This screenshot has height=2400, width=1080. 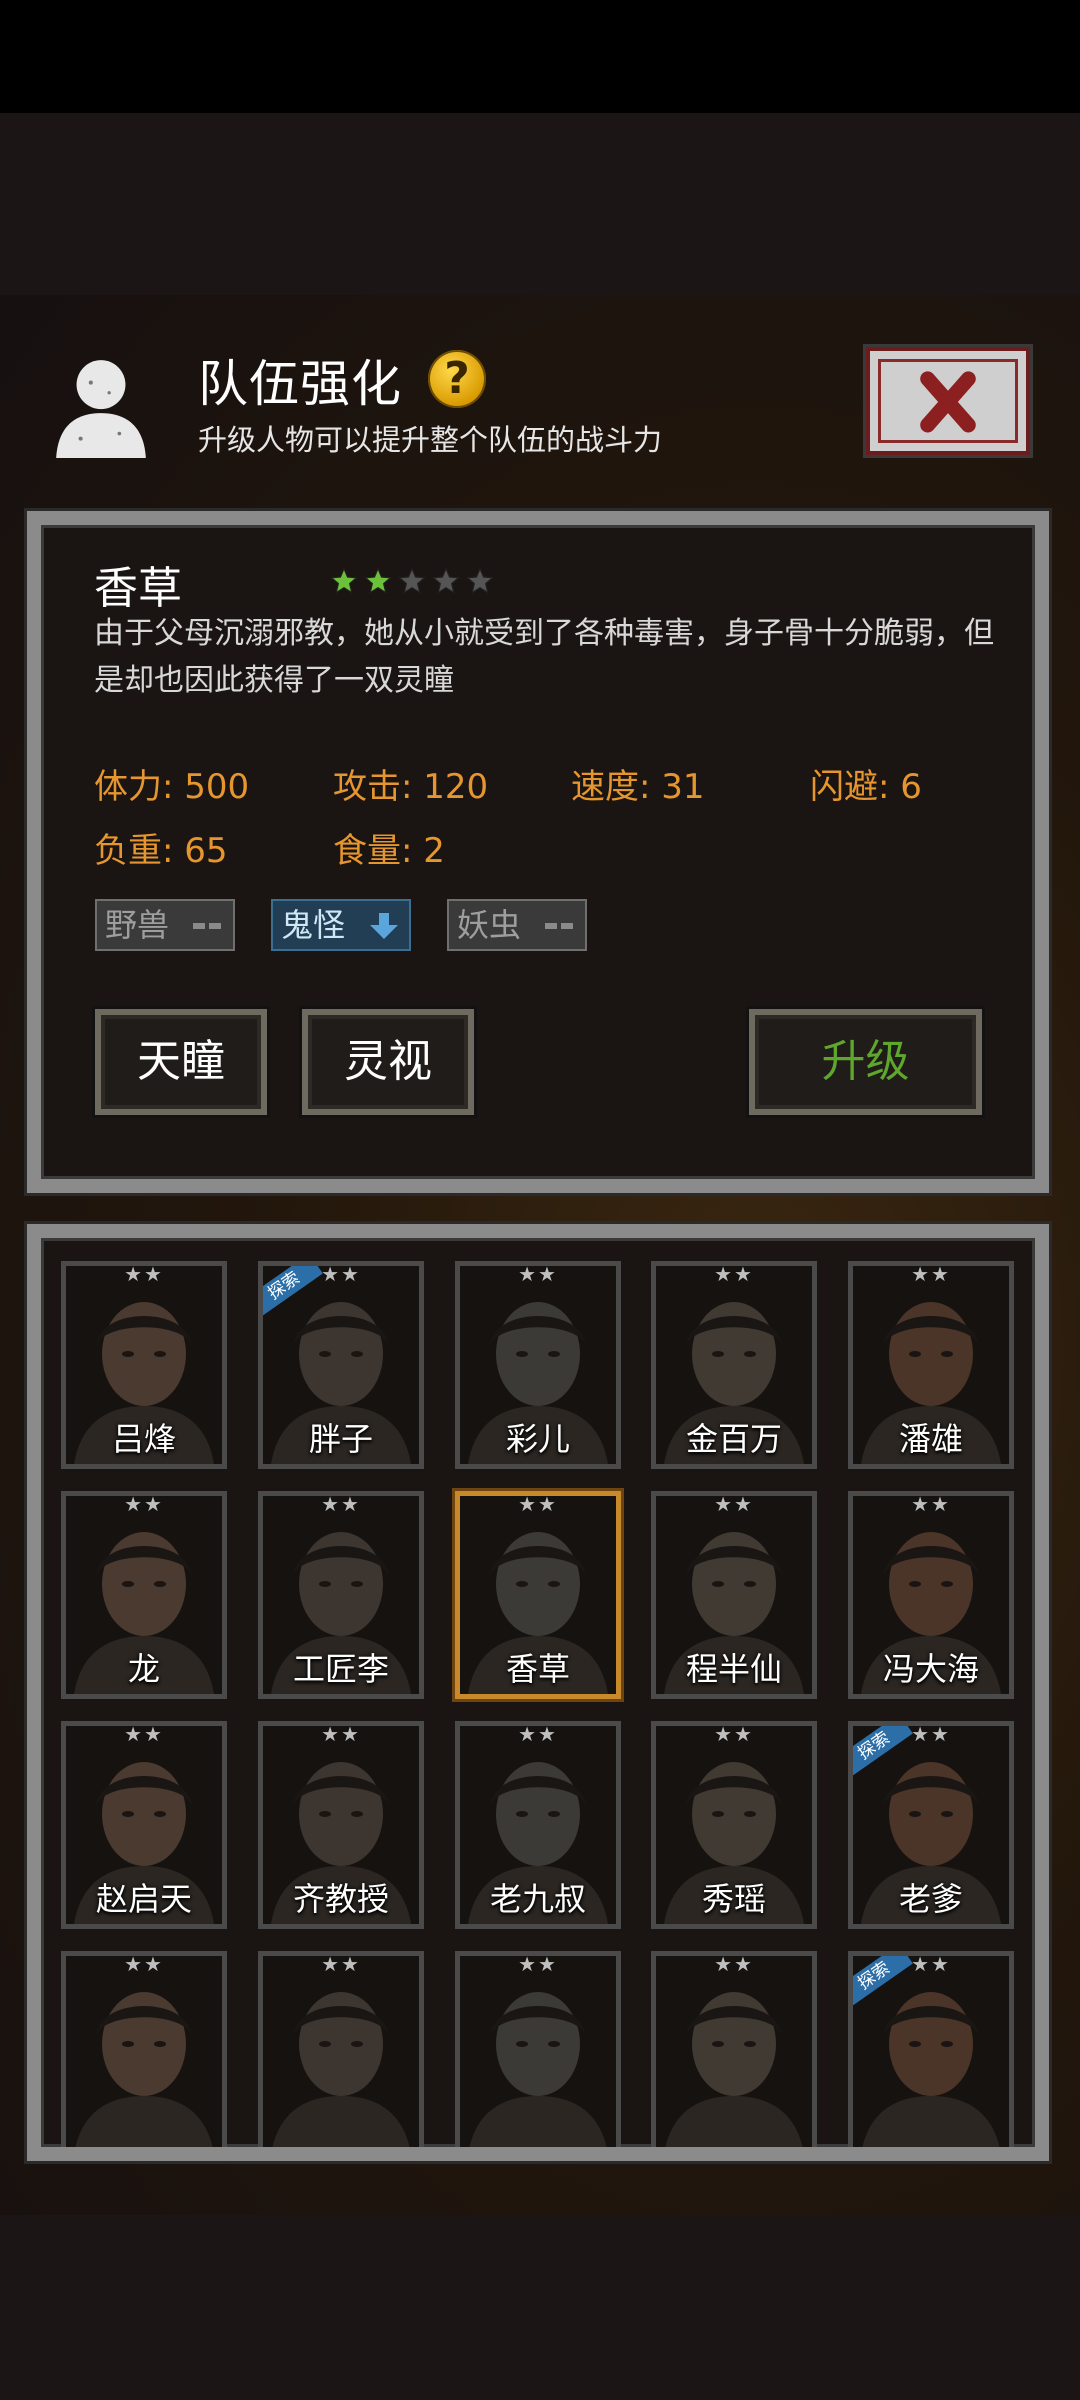 I want to click on character-card: ★★ 金百万, so click(x=734, y=1365).